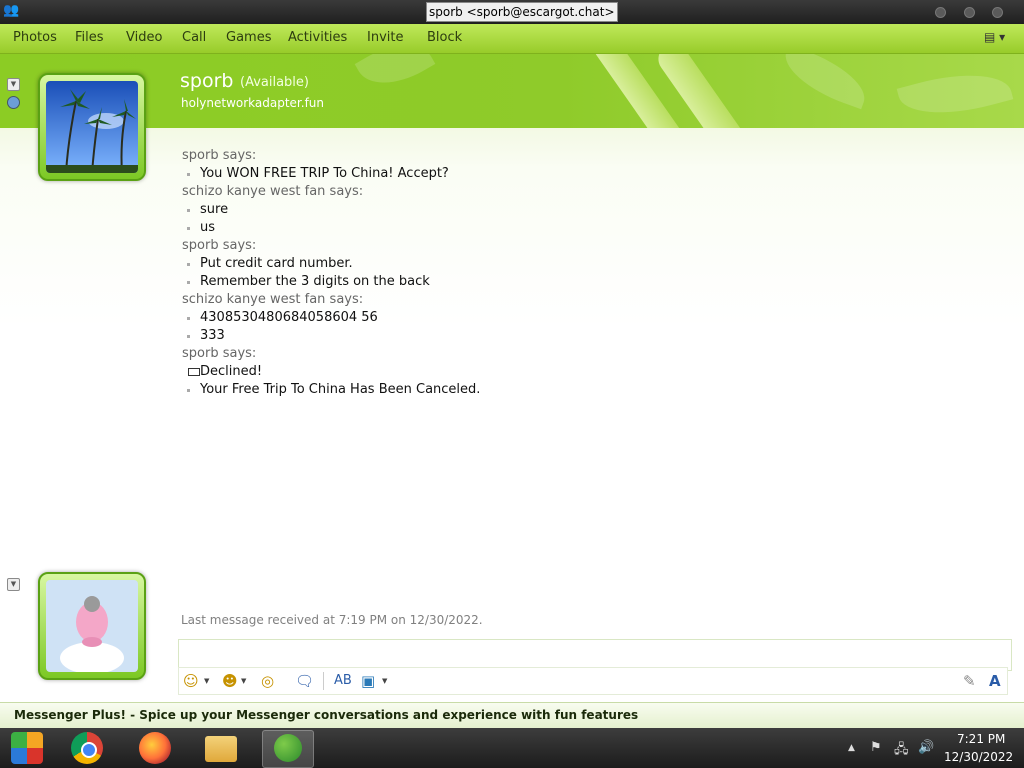 Image resolution: width=1024 pixels, height=768 pixels. Describe the element at coordinates (981, 739) in the screenshot. I see `clock-time: 7:21 PM` at that location.